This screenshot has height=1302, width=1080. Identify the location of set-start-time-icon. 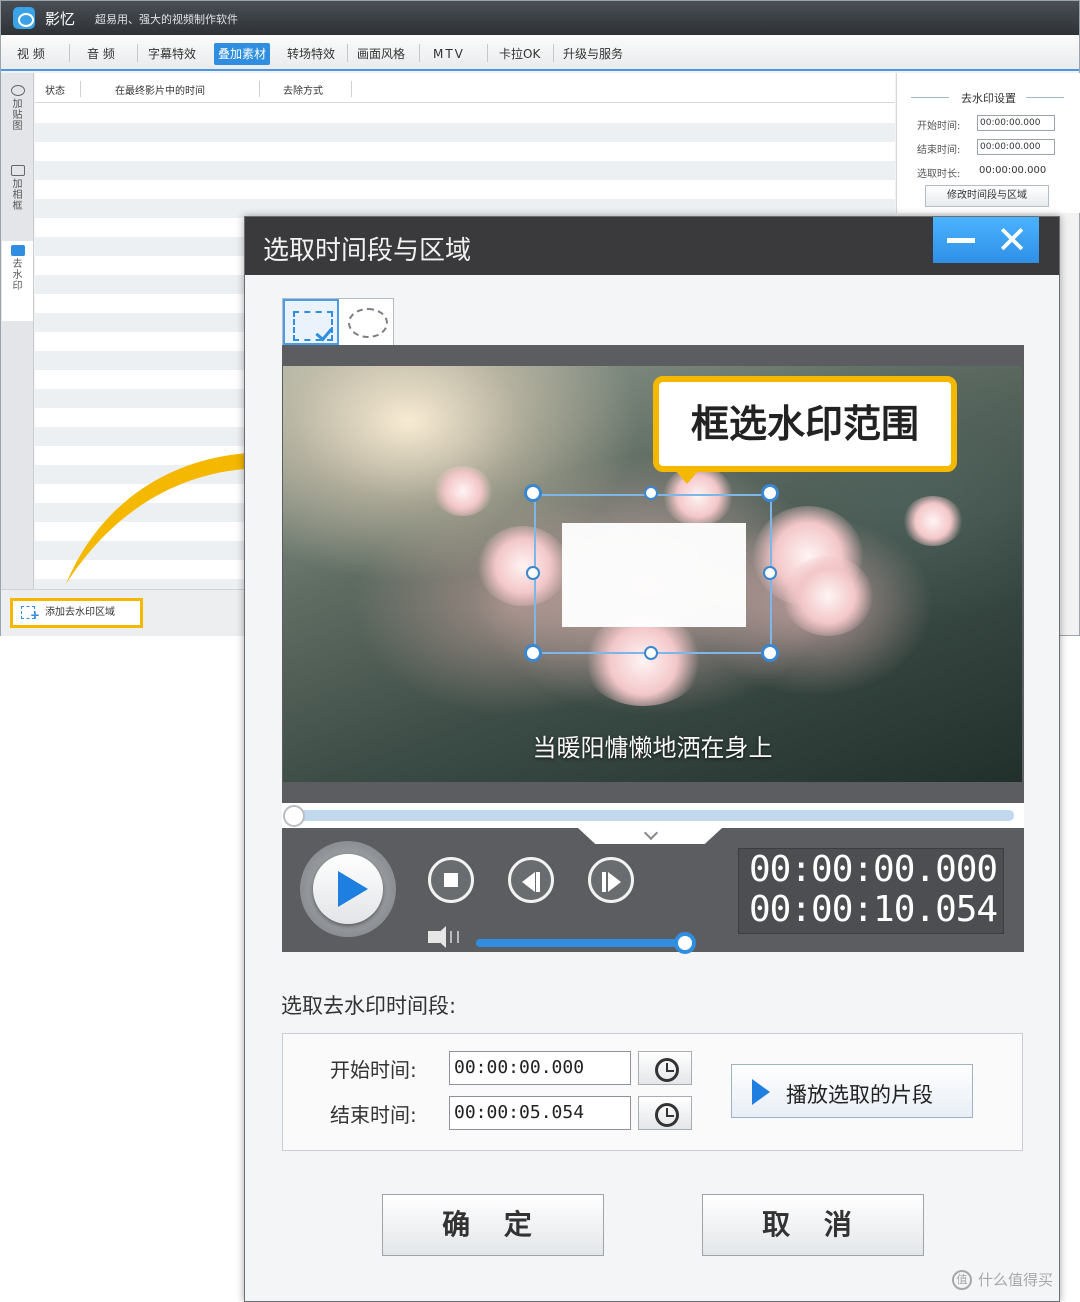
(665, 1068).